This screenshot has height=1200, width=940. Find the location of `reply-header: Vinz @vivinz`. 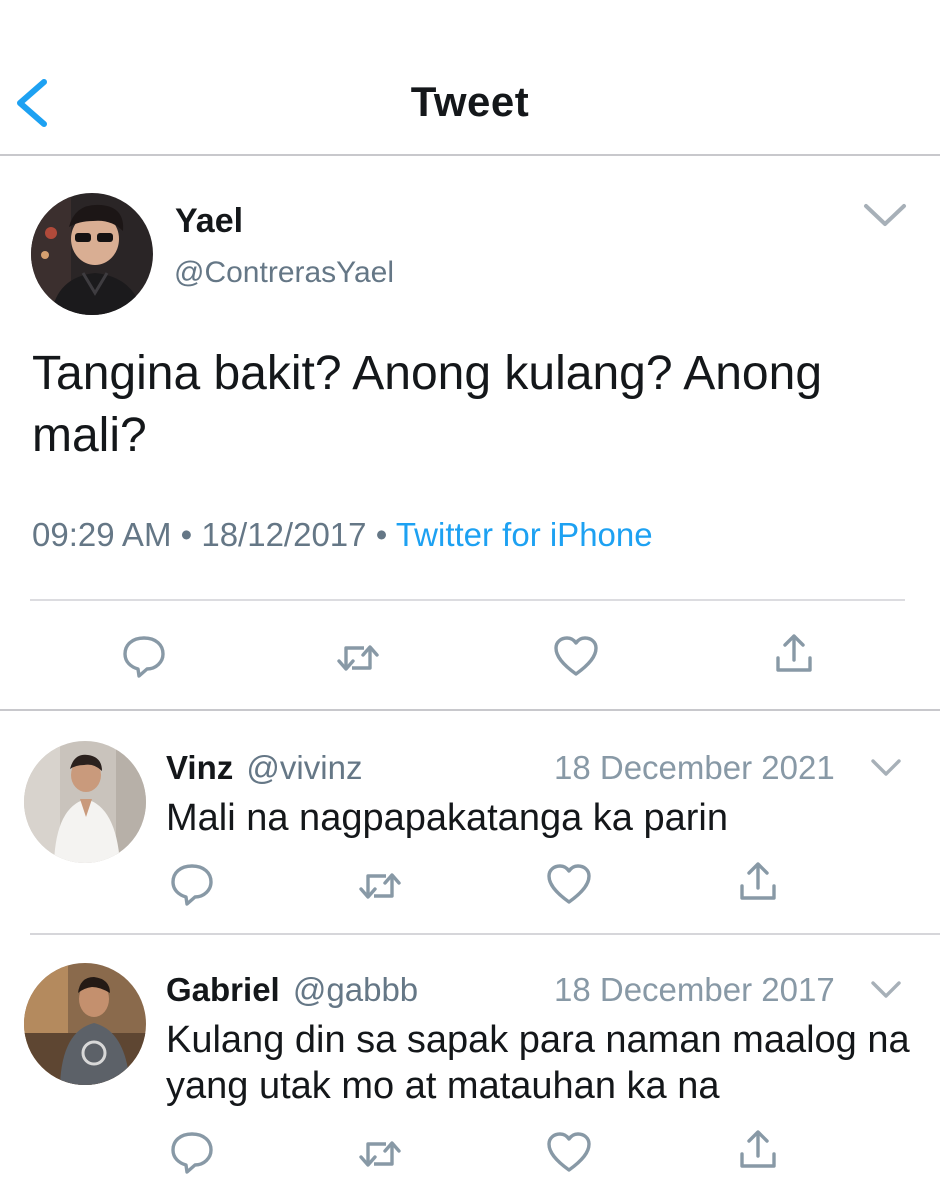

reply-header: Vinz @vivinz is located at coordinates (264, 768).